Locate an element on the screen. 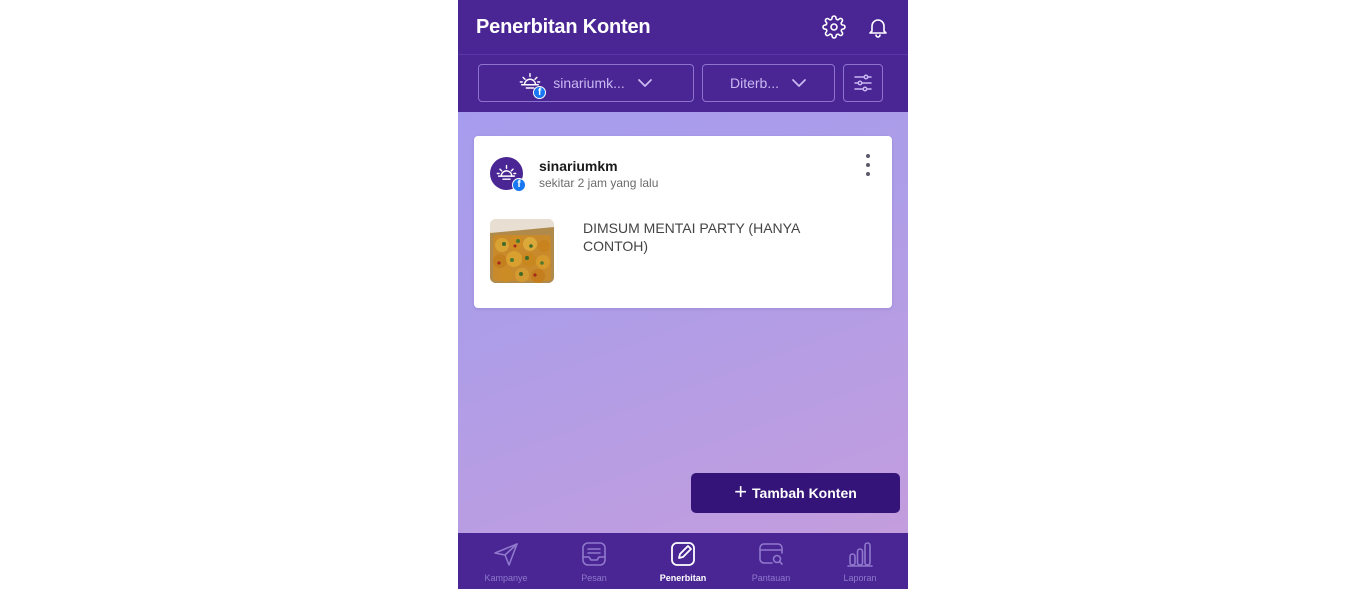 The image size is (1366, 589). more-options-button is located at coordinates (868, 165).